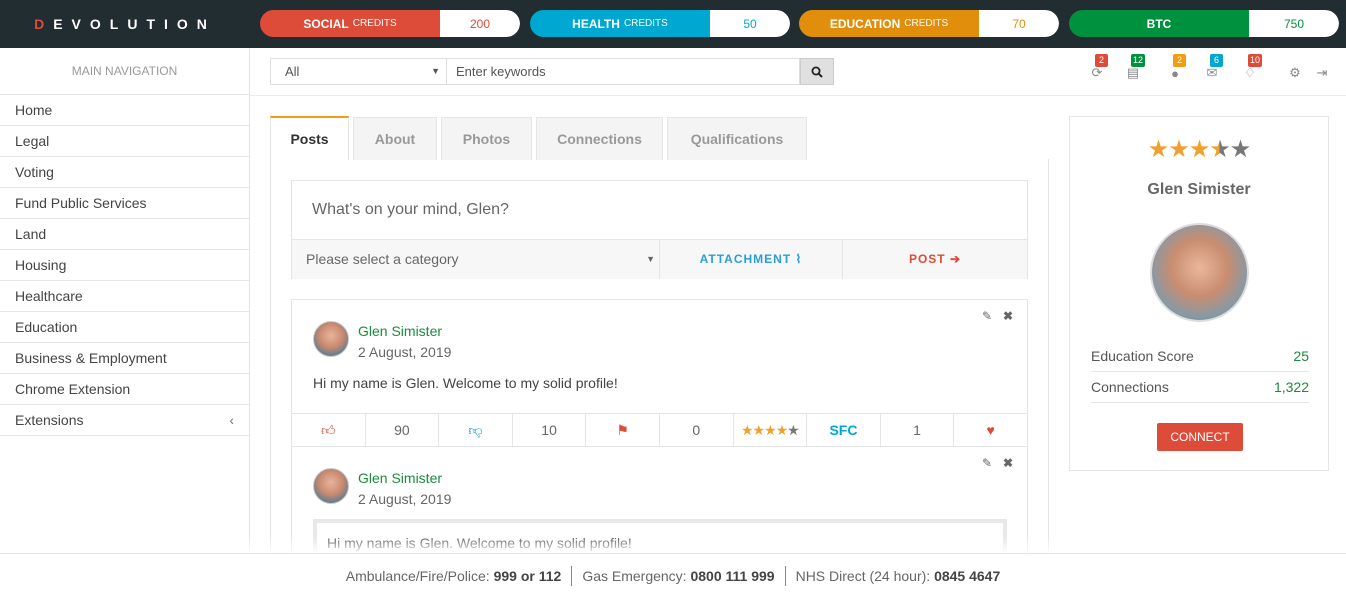  Describe the element at coordinates (358, 71) in the screenshot. I see `search-category-select: All ▼` at that location.